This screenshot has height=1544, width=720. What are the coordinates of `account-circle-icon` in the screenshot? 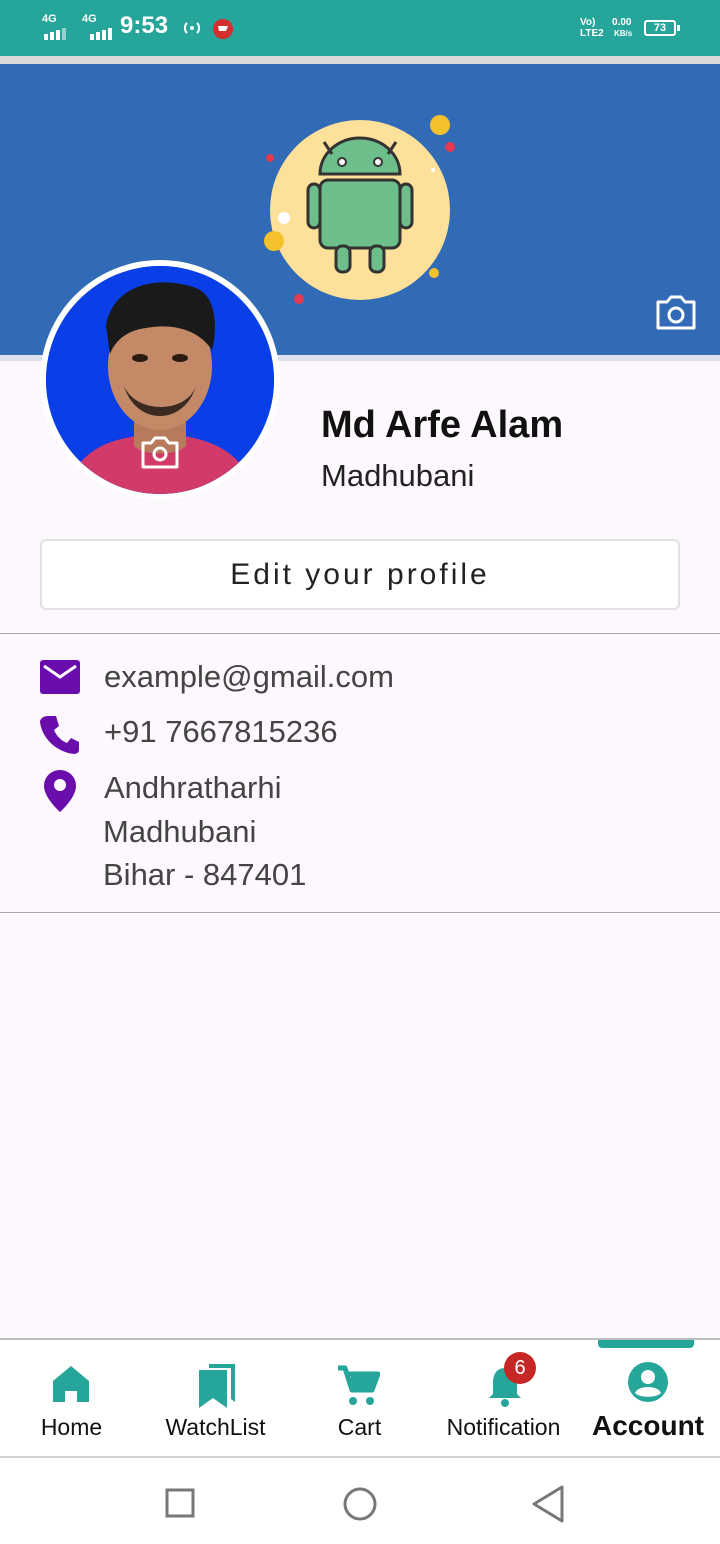 It's located at (648, 1382).